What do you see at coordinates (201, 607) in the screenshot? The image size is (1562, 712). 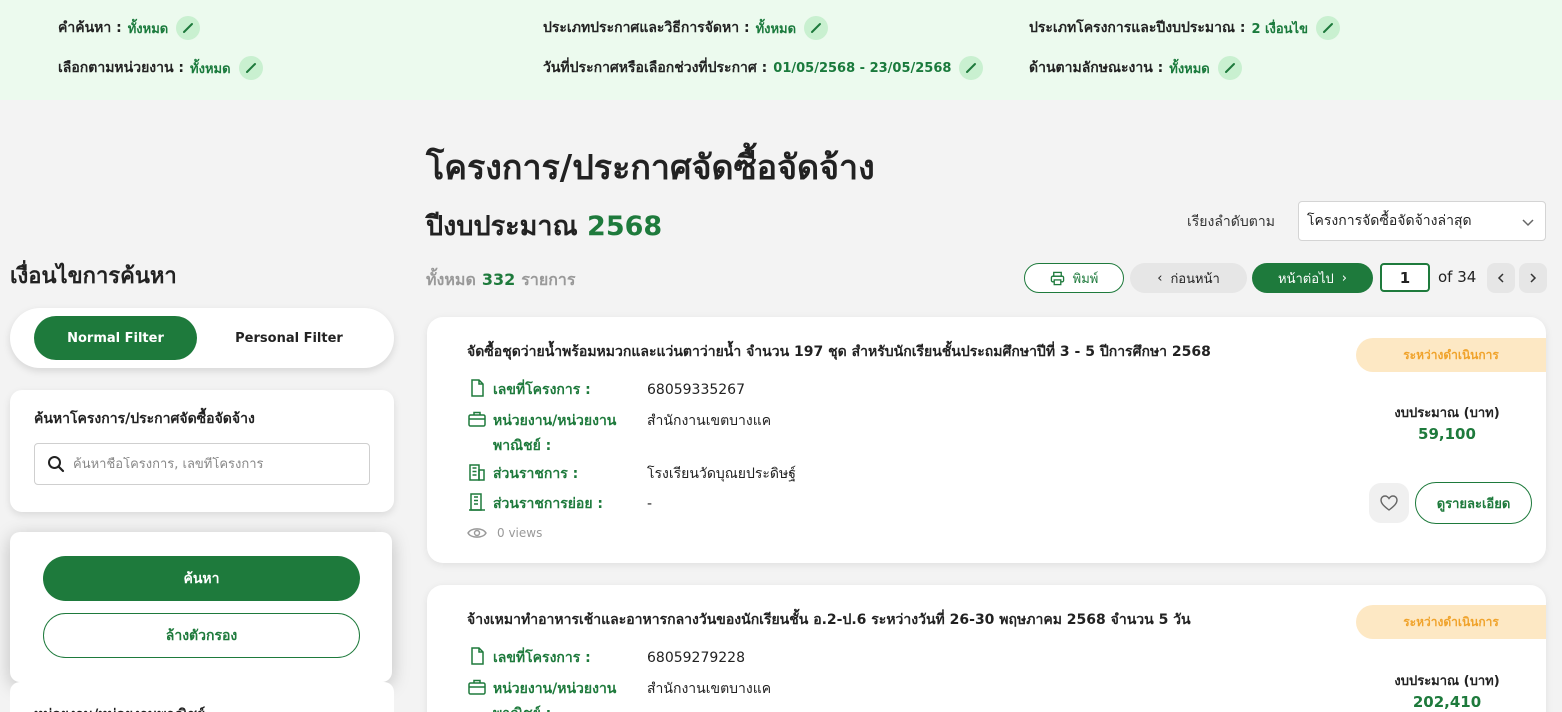 I see `search-actions-card: ค้นหา ล้างตัวกรอง` at bounding box center [201, 607].